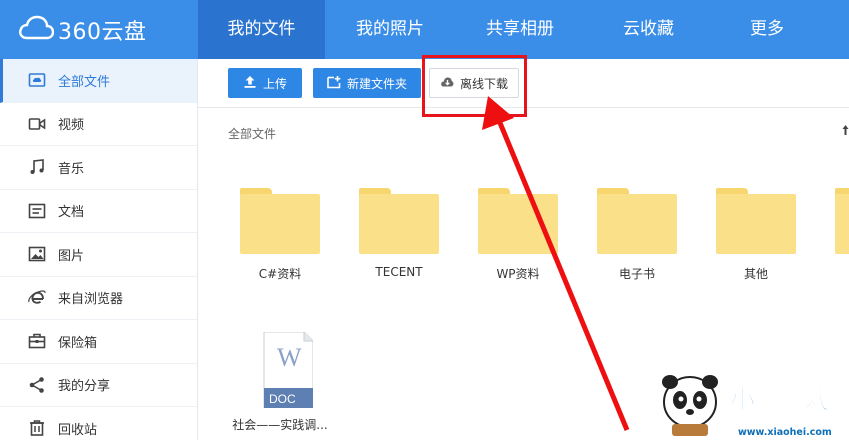  I want to click on sidebar-item-my-shares: 我的分享, so click(98, 385).